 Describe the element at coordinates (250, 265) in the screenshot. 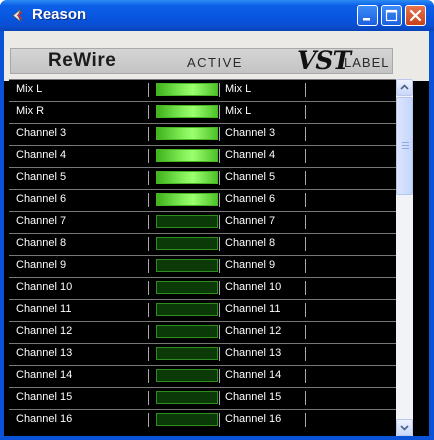

I see `vst-label: Channel 9` at that location.